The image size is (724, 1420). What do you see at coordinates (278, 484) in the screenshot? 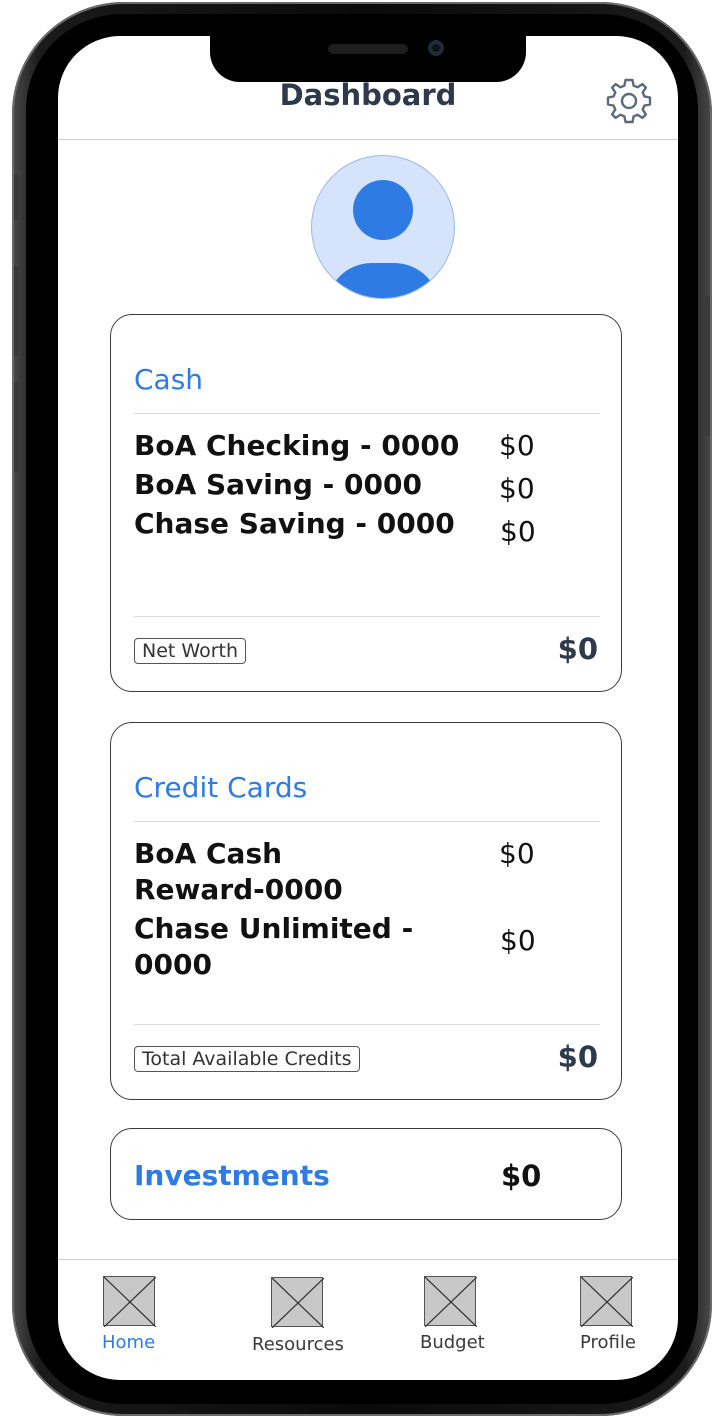
I see `account-name: BoA Saving - 0000` at bounding box center [278, 484].